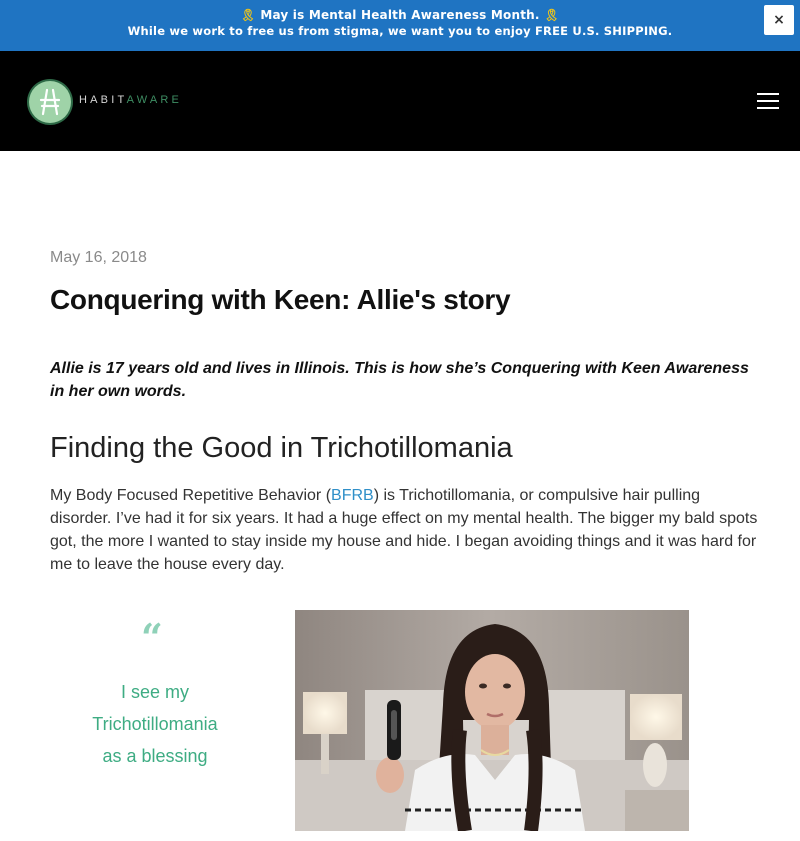 This screenshot has width=800, height=841. Describe the element at coordinates (155, 692) in the screenshot. I see `pull-quote-line: I see my` at that location.